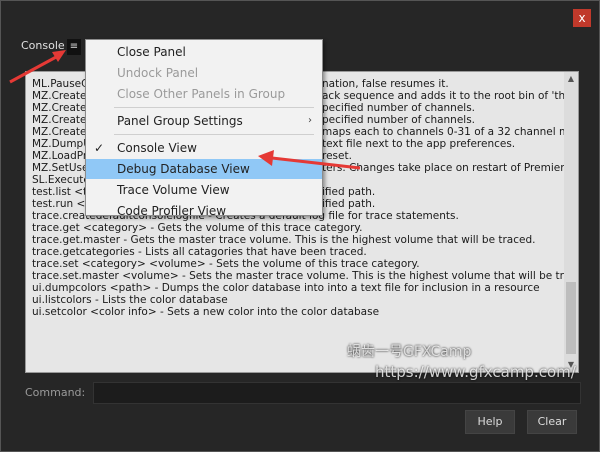  What do you see at coordinates (204, 148) in the screenshot?
I see `menu-item-console-view: Console View ✓` at bounding box center [204, 148].